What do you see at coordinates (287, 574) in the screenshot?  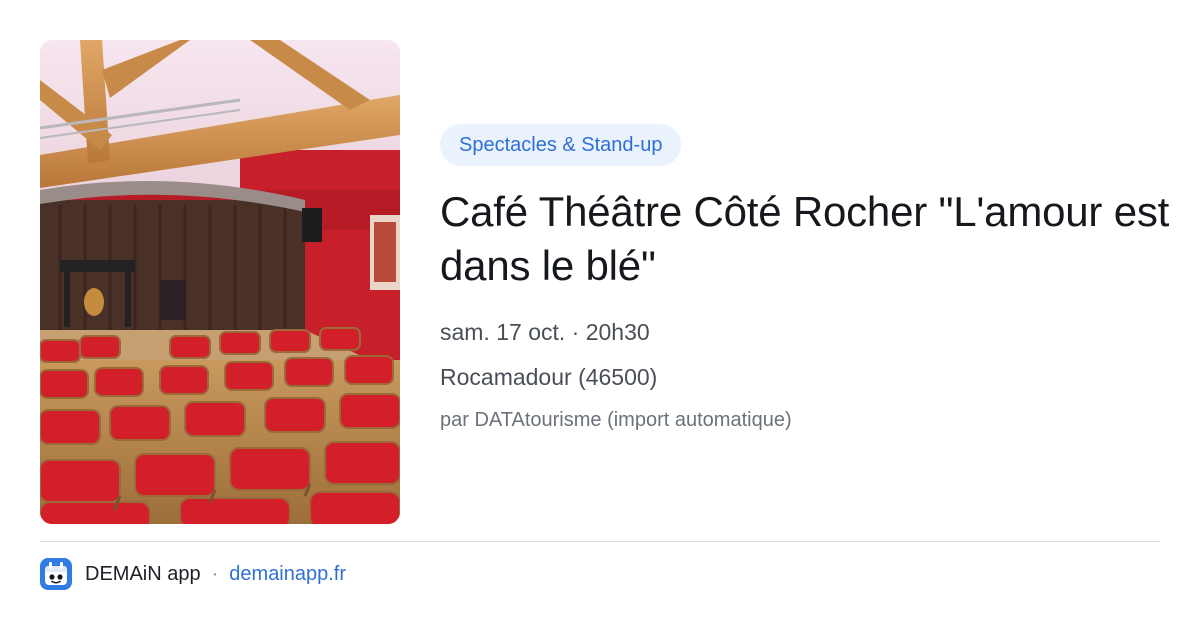 I see `domain-link: demainapp.fr` at bounding box center [287, 574].